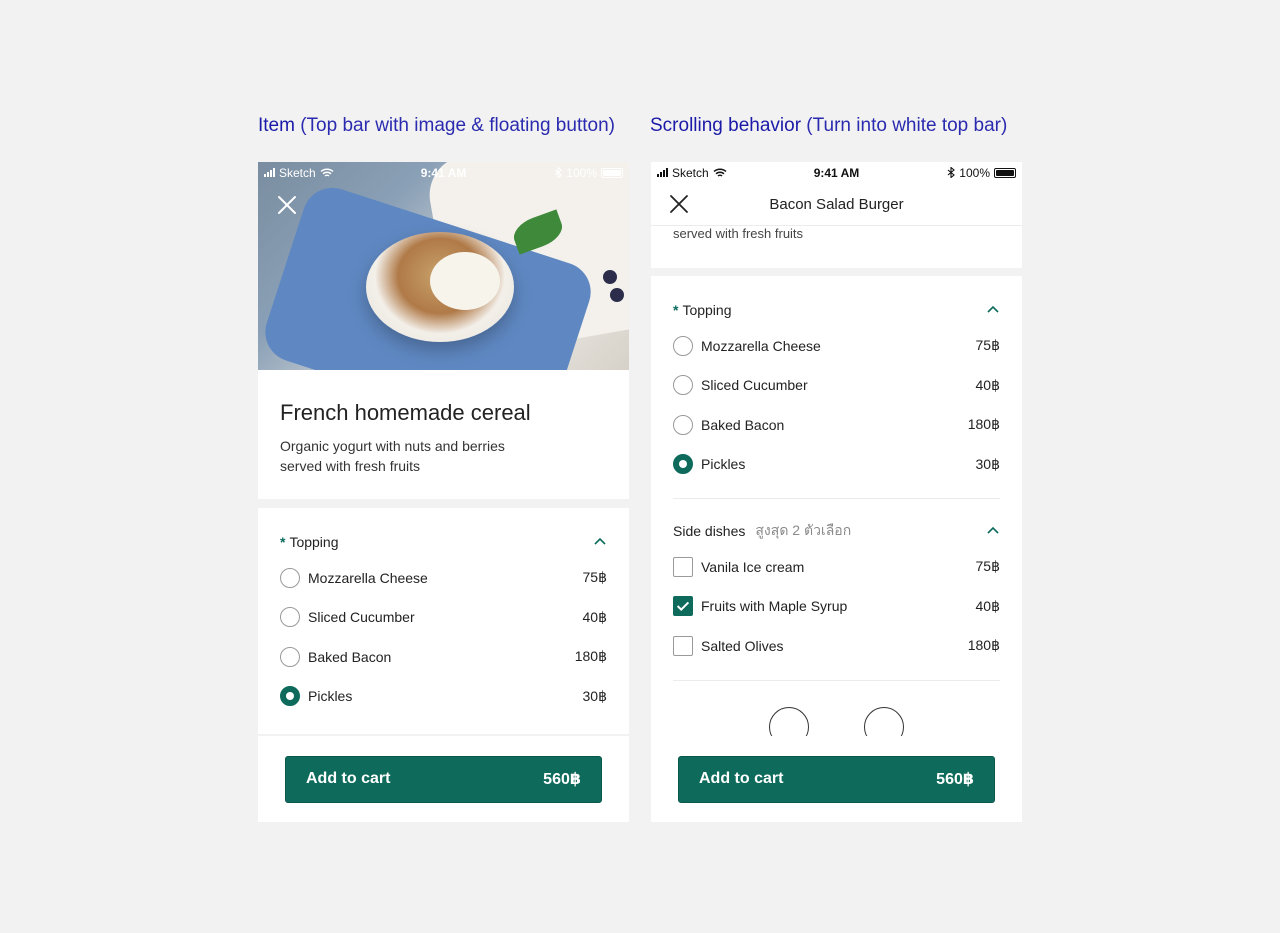 The image size is (1280, 933). I want to click on option-label: Salted Olives, so click(742, 645).